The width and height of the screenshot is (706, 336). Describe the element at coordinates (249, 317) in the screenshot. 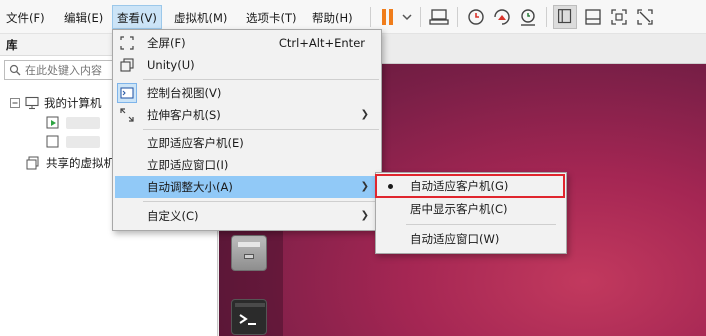

I see `terminal-icon` at that location.